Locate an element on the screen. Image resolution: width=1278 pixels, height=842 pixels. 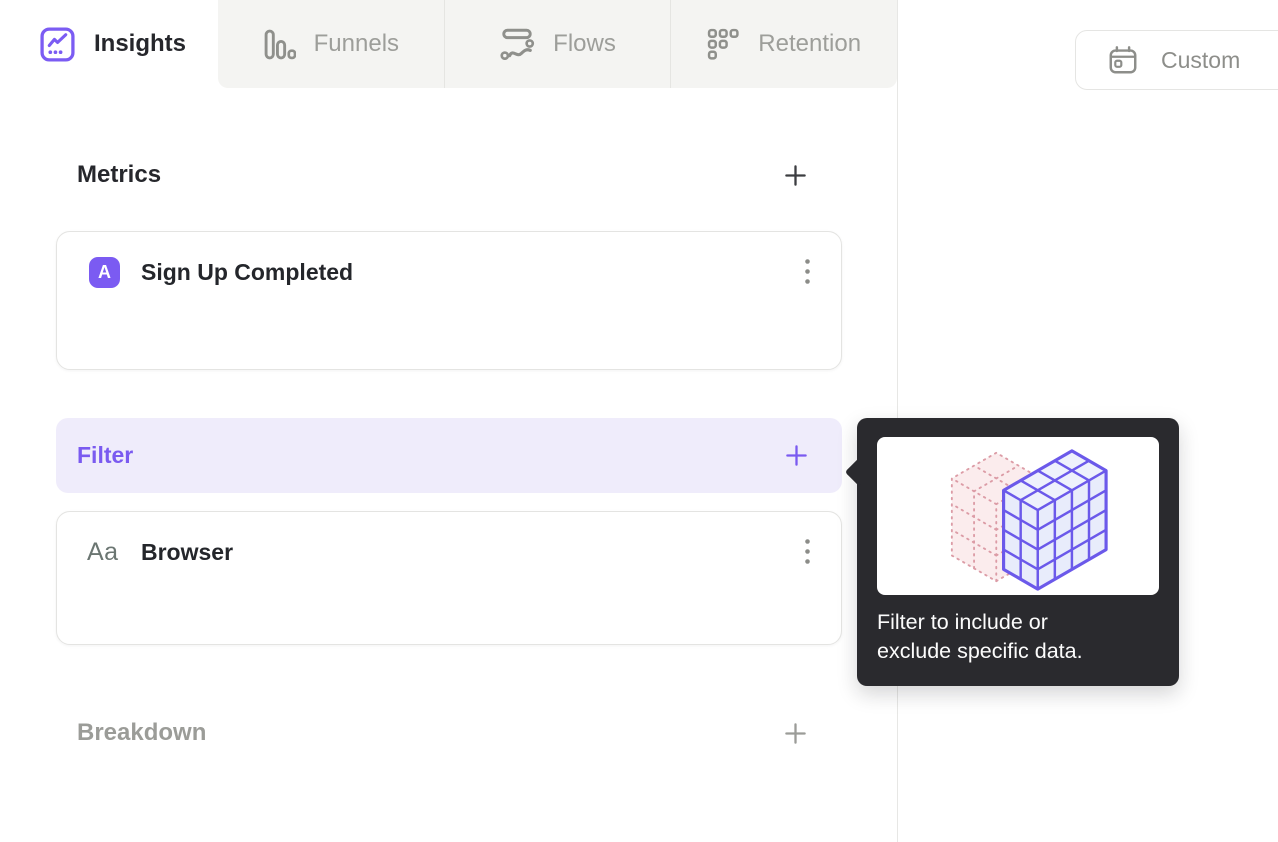
tab-retention-label: Retention is located at coordinates (810, 43).